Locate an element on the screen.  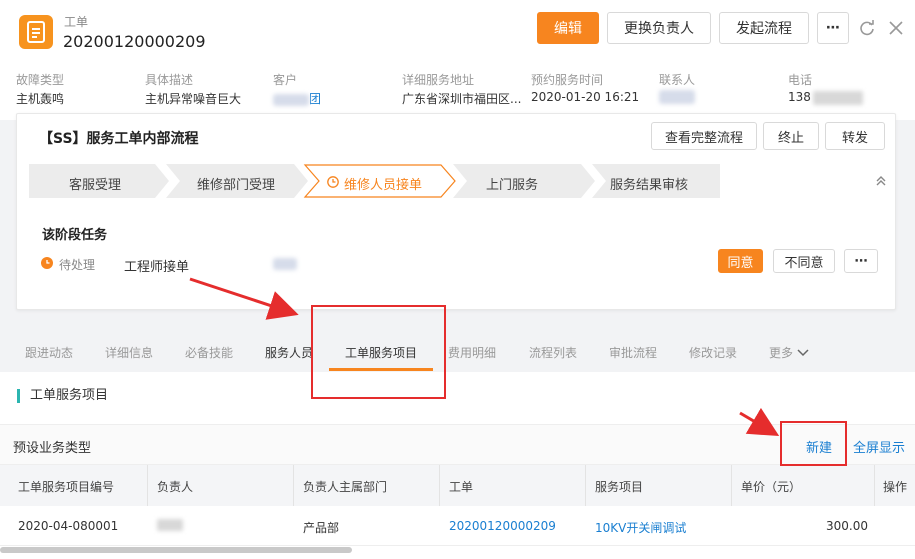
arrow-to-tab is located at coordinates (244, 298).